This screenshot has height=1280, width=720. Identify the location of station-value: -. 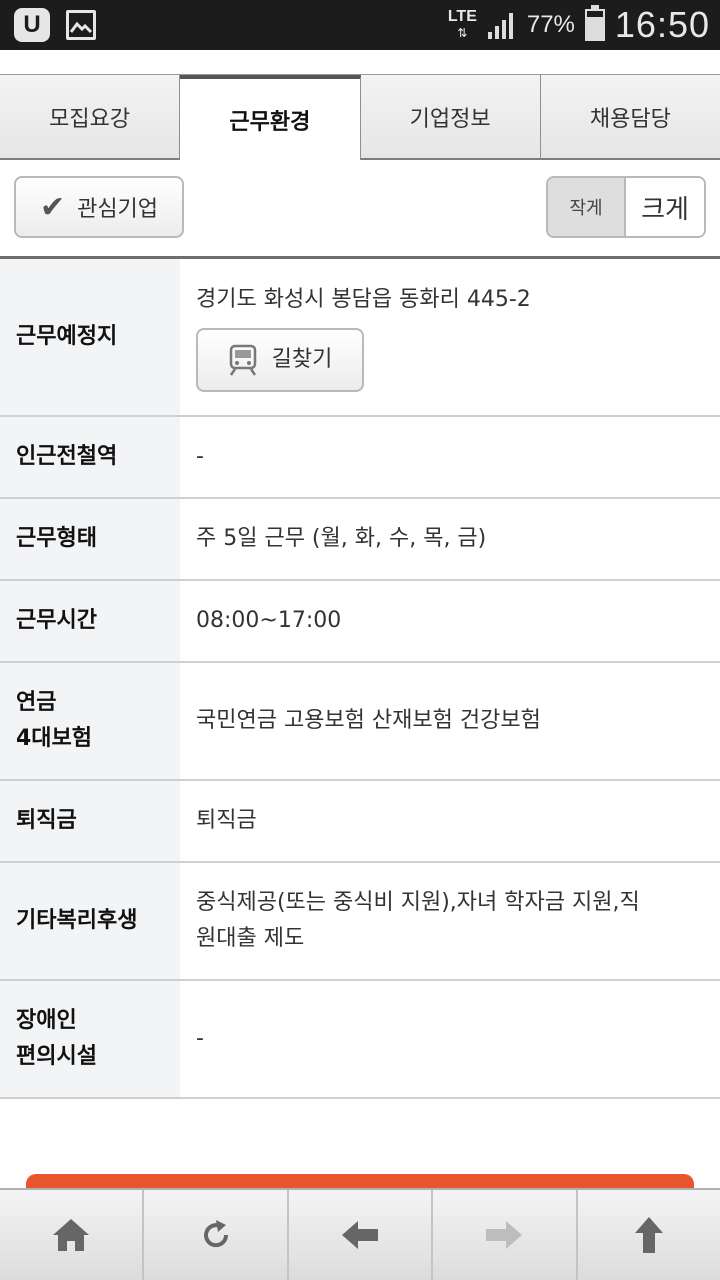
(200, 456).